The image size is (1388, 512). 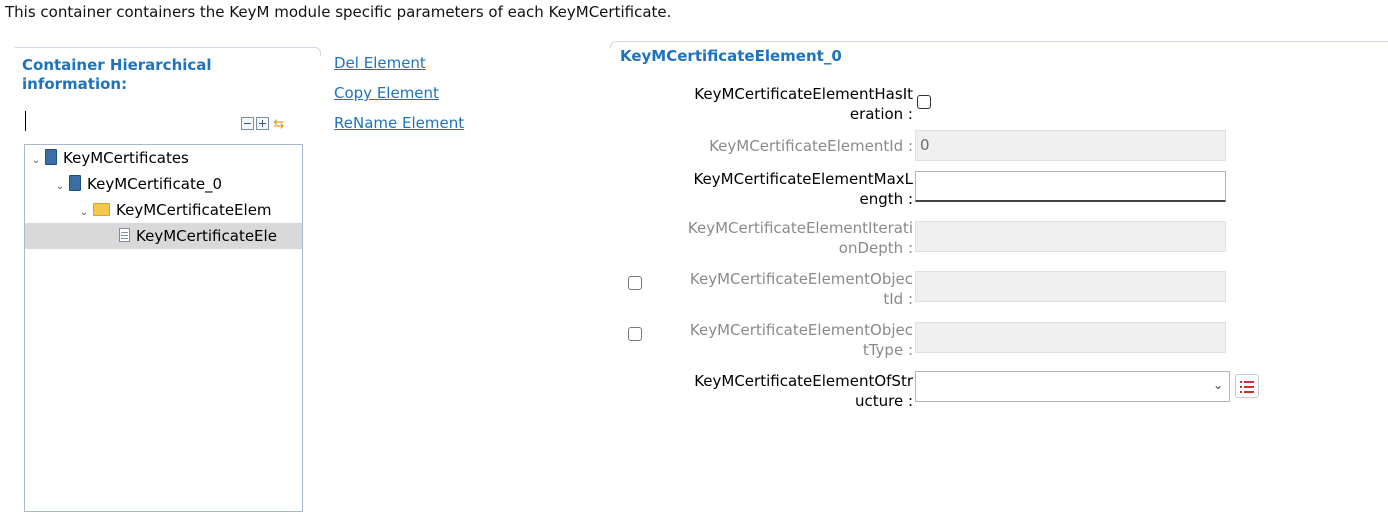 I want to click on tree-node-keymcertificateelements: ⌄ KeyMCertificateElem, so click(x=163, y=210).